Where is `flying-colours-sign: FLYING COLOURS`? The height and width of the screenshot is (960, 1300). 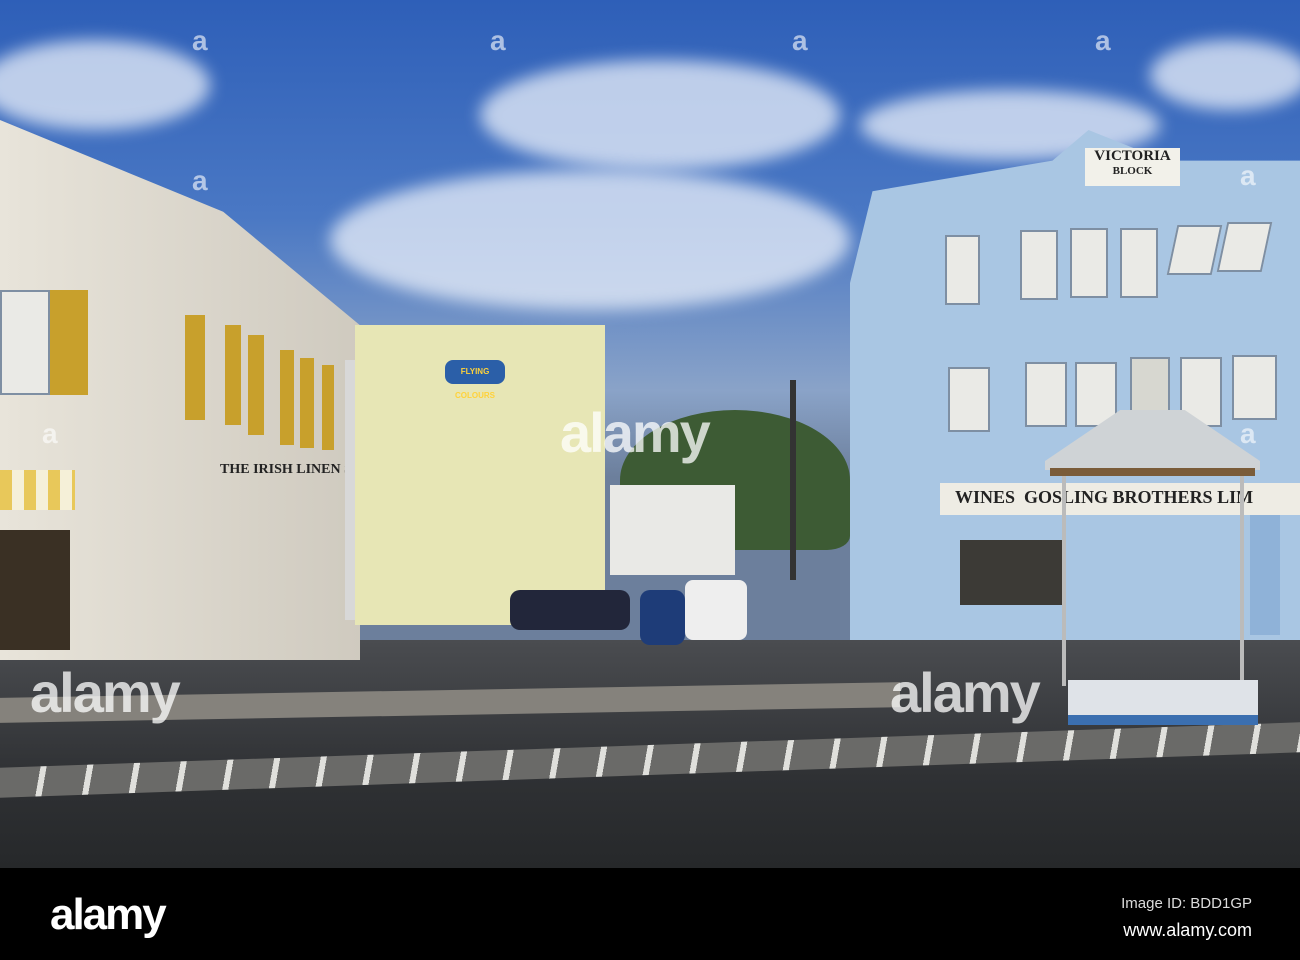
flying-colours-sign: FLYING COLOURS is located at coordinates (475, 380).